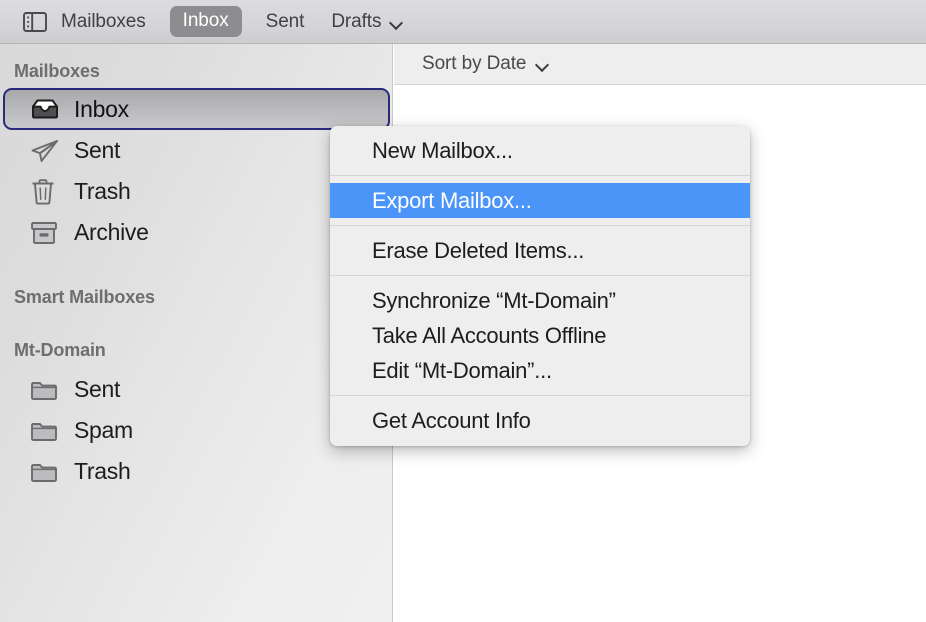  I want to click on toolbar-tab-drafts: Drafts, so click(367, 22).